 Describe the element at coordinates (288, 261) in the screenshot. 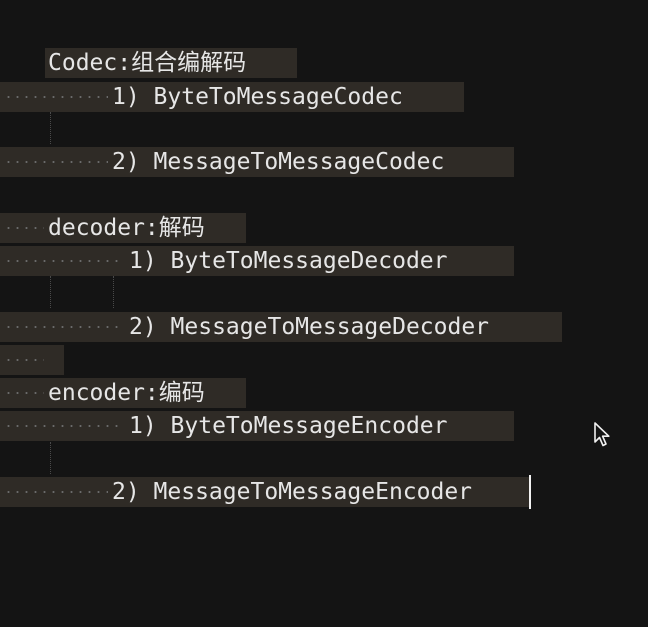

I see `line-text: 1) ByteToMessageDecoder` at that location.